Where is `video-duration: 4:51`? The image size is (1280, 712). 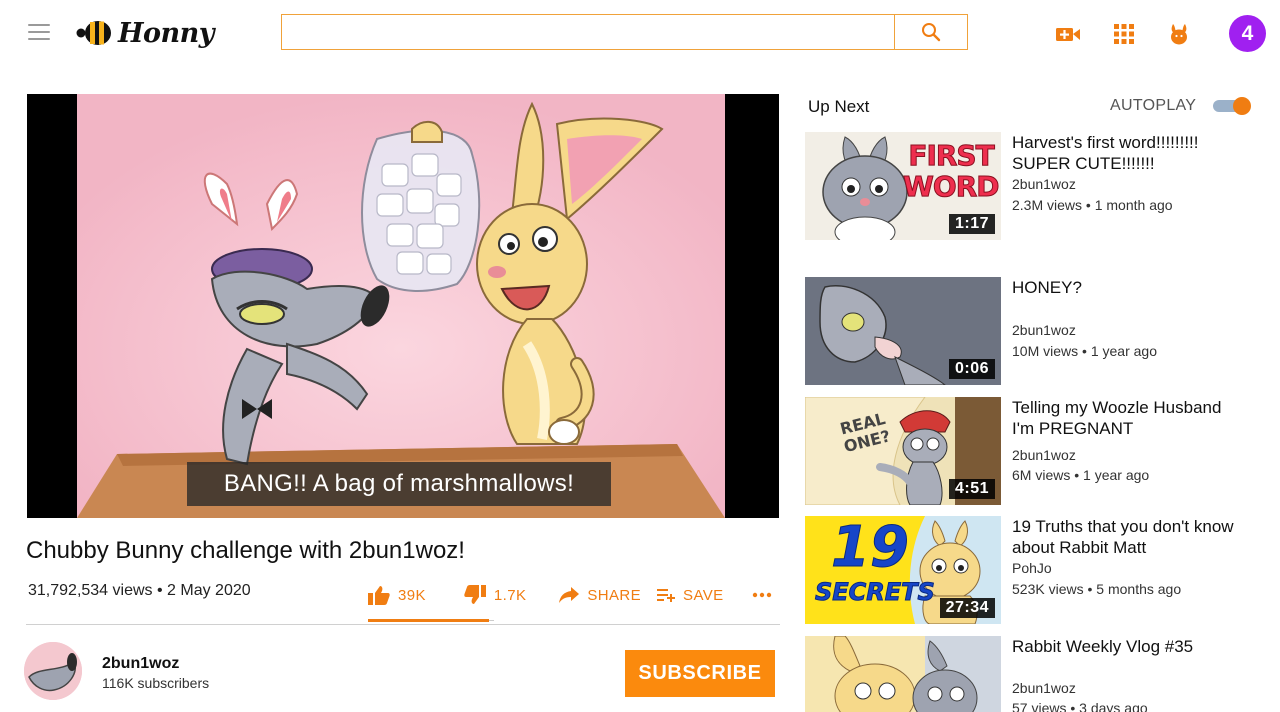 video-duration: 4:51 is located at coordinates (971, 489).